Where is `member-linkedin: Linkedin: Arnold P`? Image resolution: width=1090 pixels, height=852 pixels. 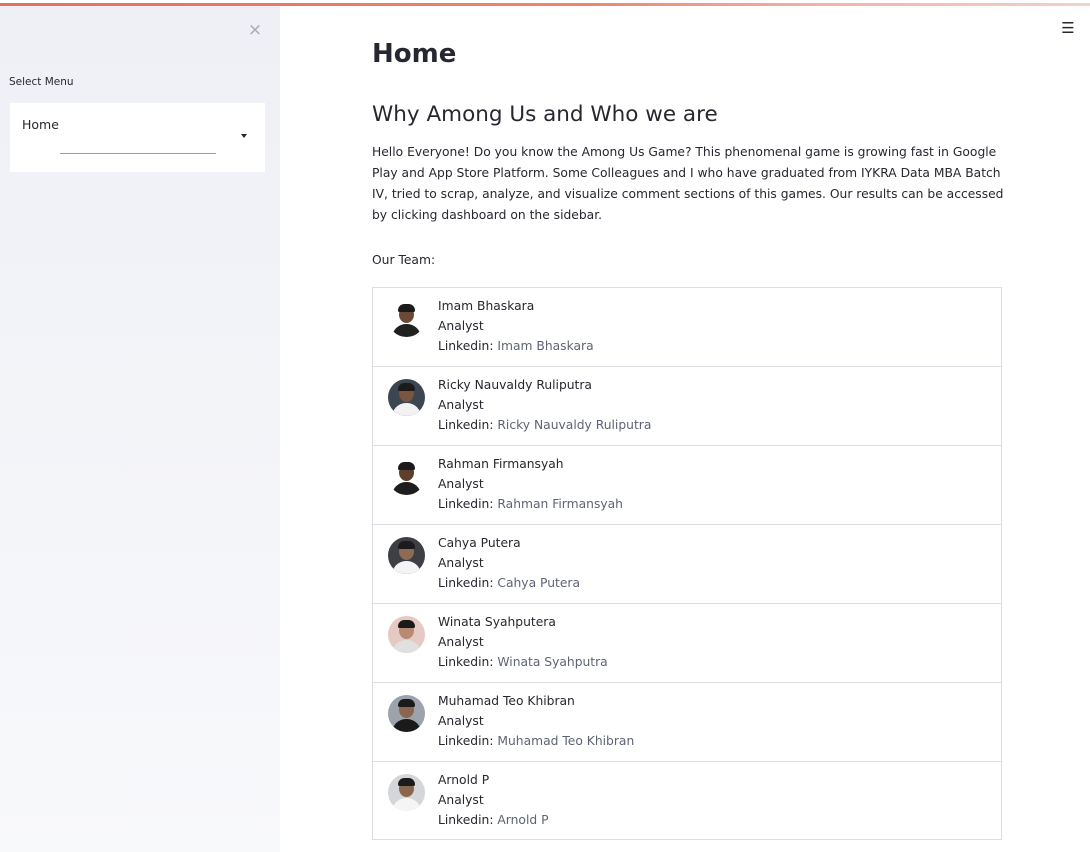 member-linkedin: Linkedin: Arnold P is located at coordinates (493, 820).